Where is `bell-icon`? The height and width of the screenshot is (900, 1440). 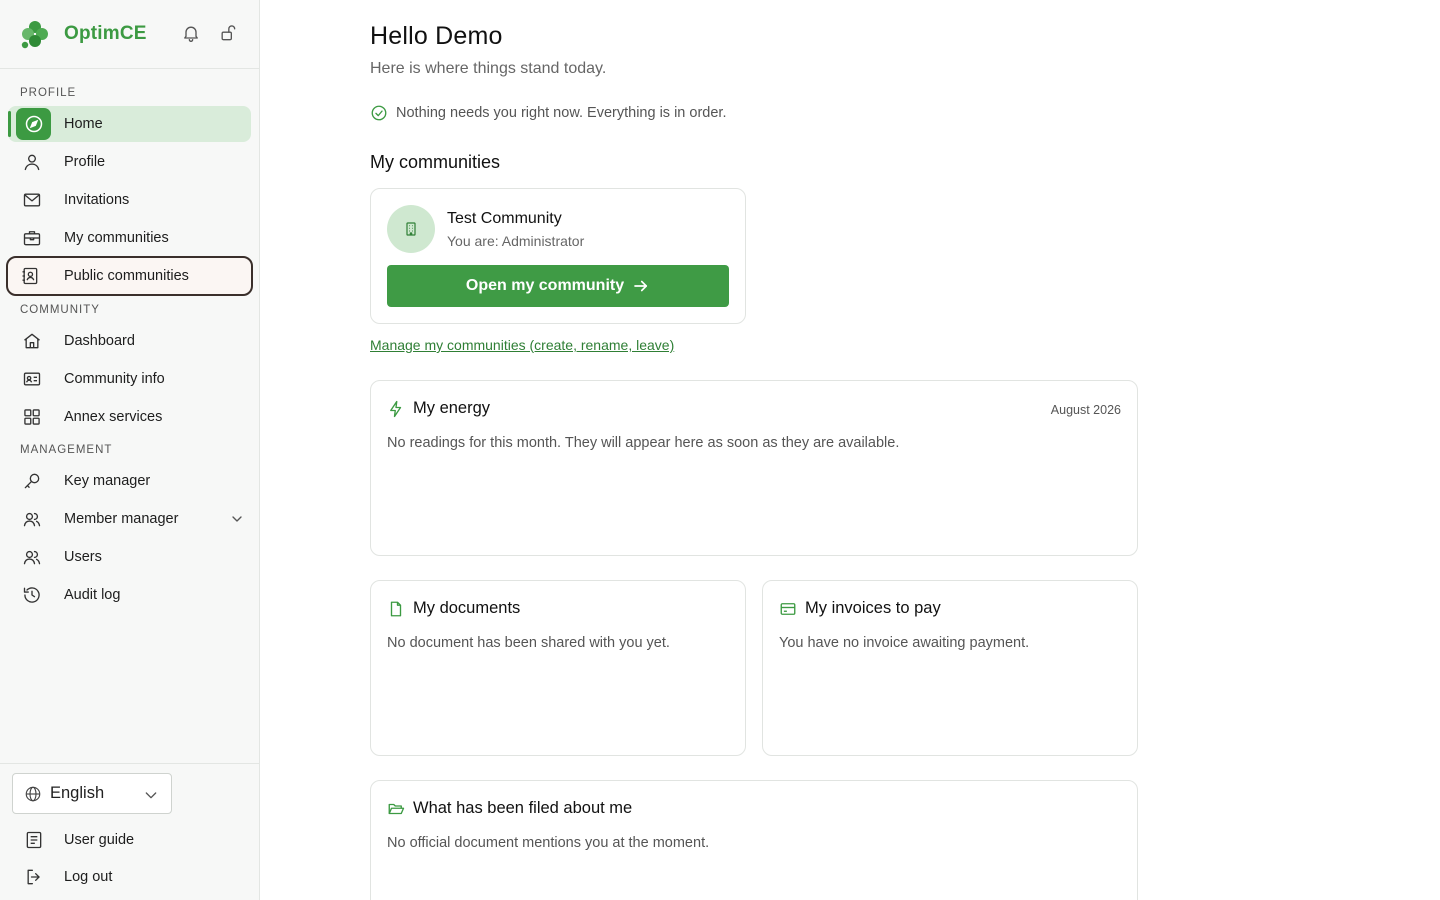 bell-icon is located at coordinates (191, 34).